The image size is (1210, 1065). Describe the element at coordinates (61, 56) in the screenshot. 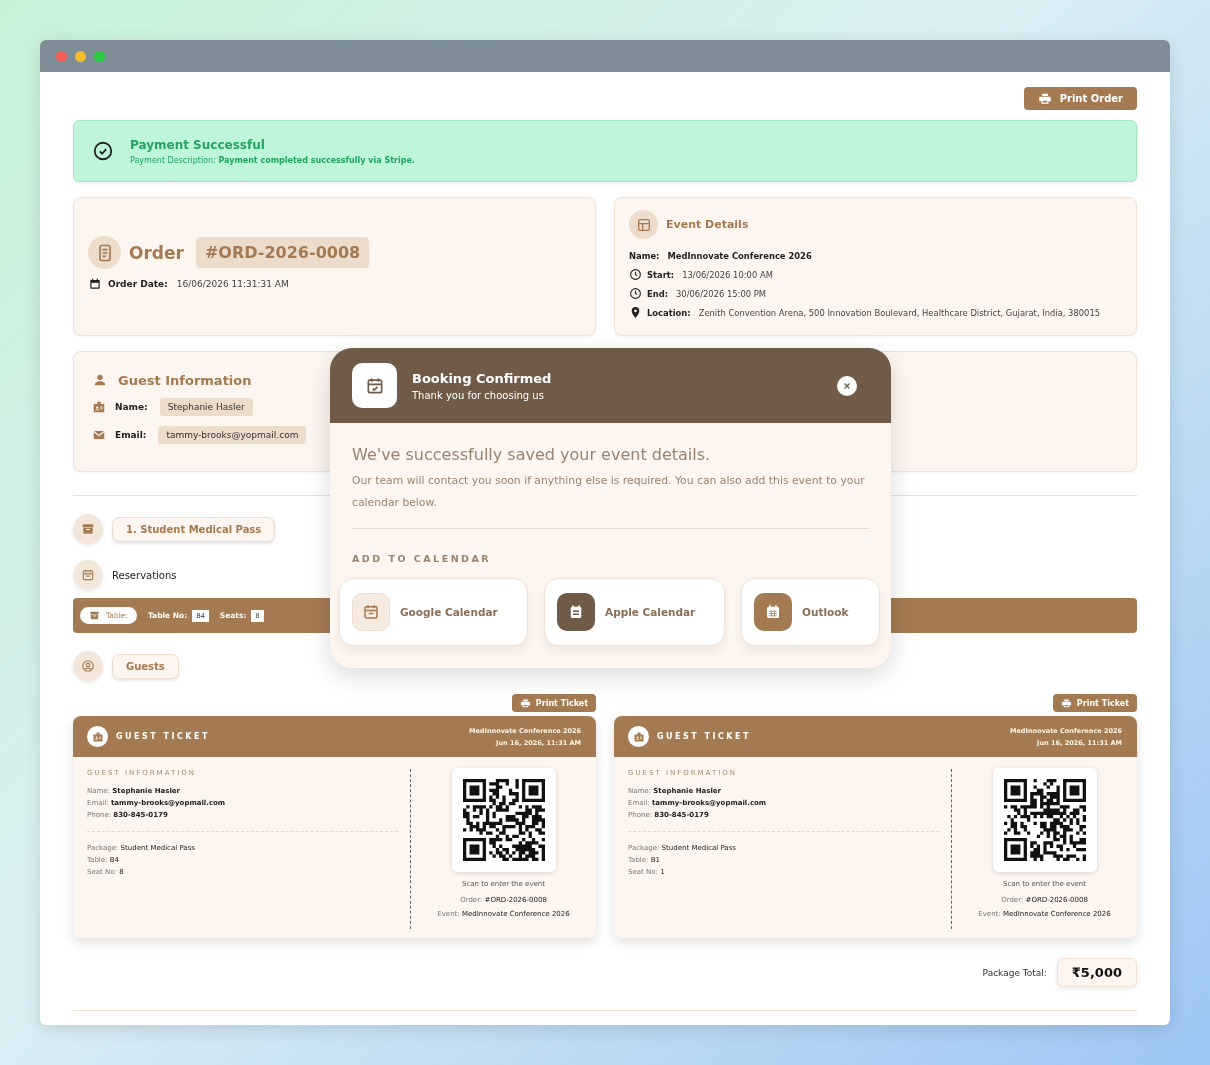

I see `close-dot` at that location.